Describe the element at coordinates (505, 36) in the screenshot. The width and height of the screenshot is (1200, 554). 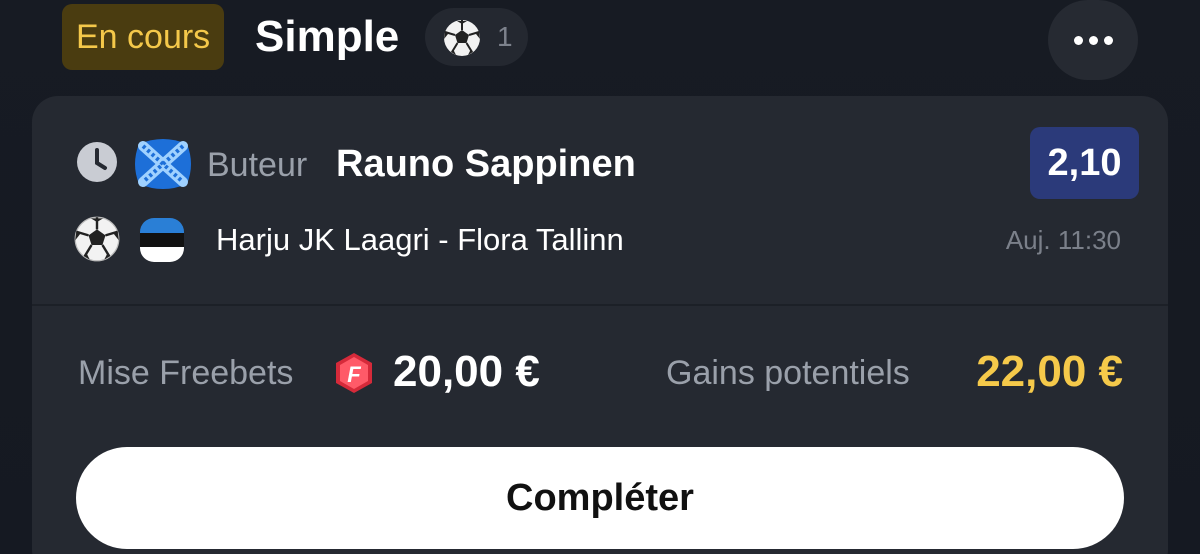
I see `selection-count: 1` at that location.